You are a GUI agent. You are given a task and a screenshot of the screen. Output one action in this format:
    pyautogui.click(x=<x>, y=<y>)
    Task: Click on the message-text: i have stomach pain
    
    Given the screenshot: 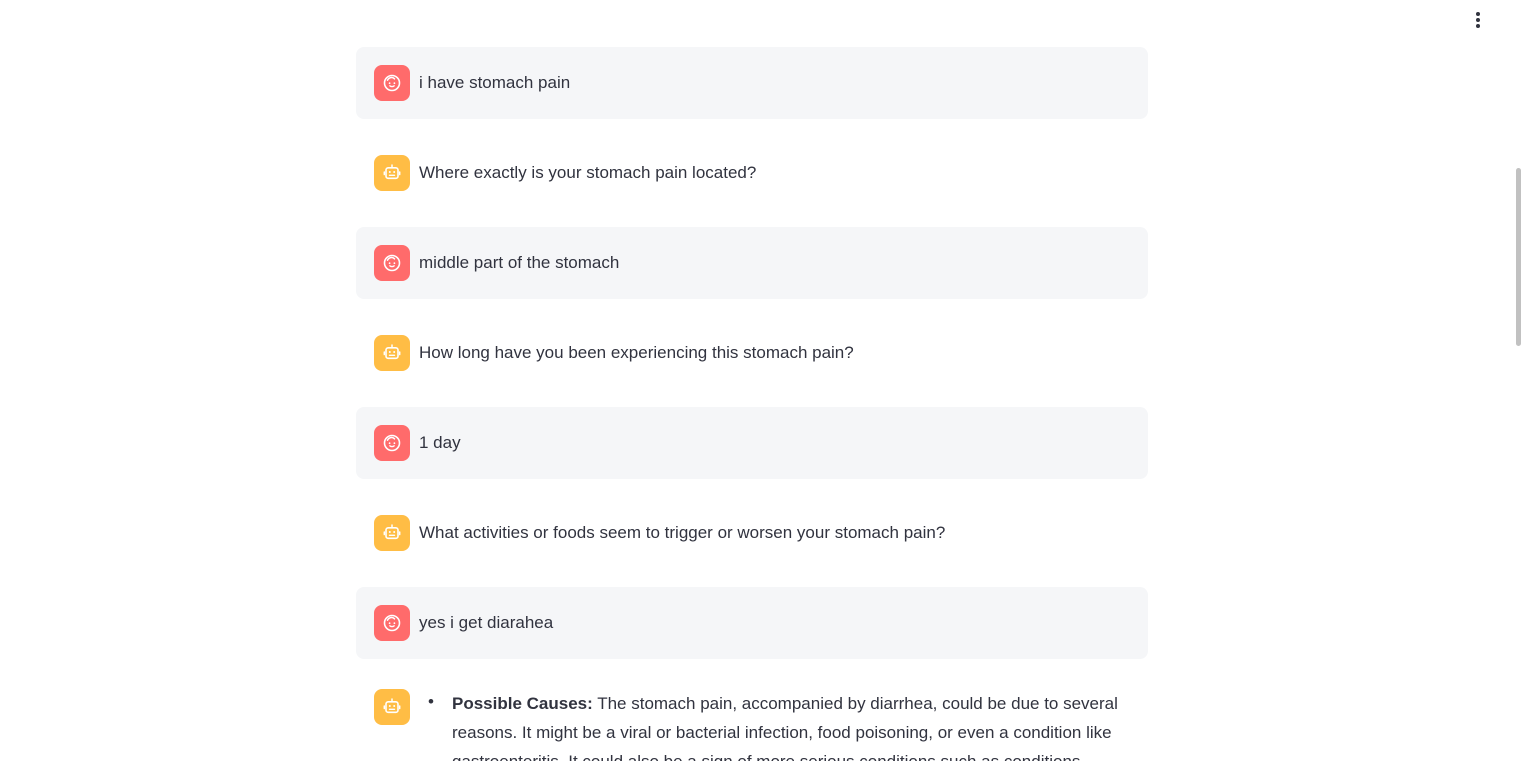 What is the action you would take?
    pyautogui.click(x=495, y=82)
    